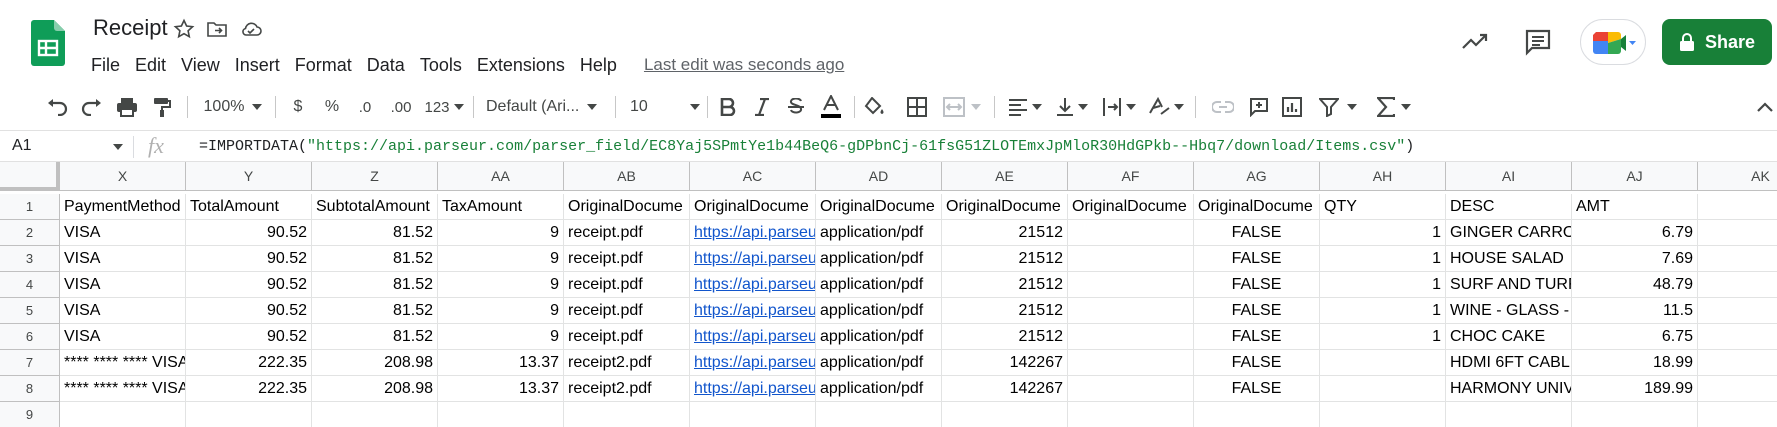 The image size is (1777, 427). I want to click on cell-y3: 90.52, so click(249, 259).